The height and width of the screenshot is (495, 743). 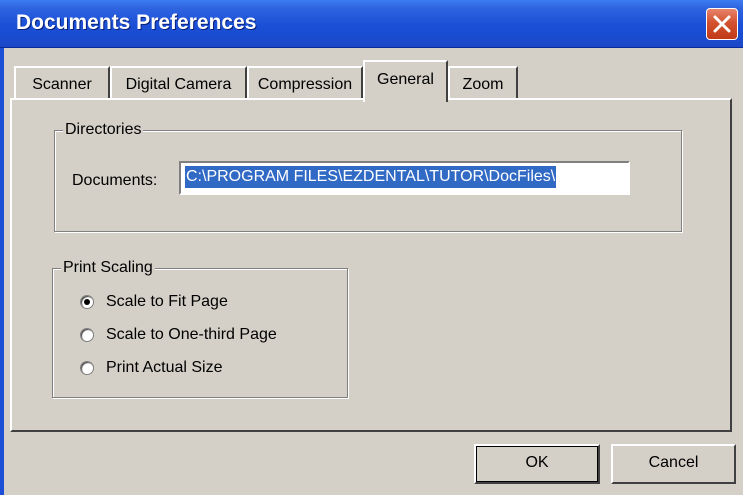 I want to click on tab-label: Scanner, so click(x=62, y=84).